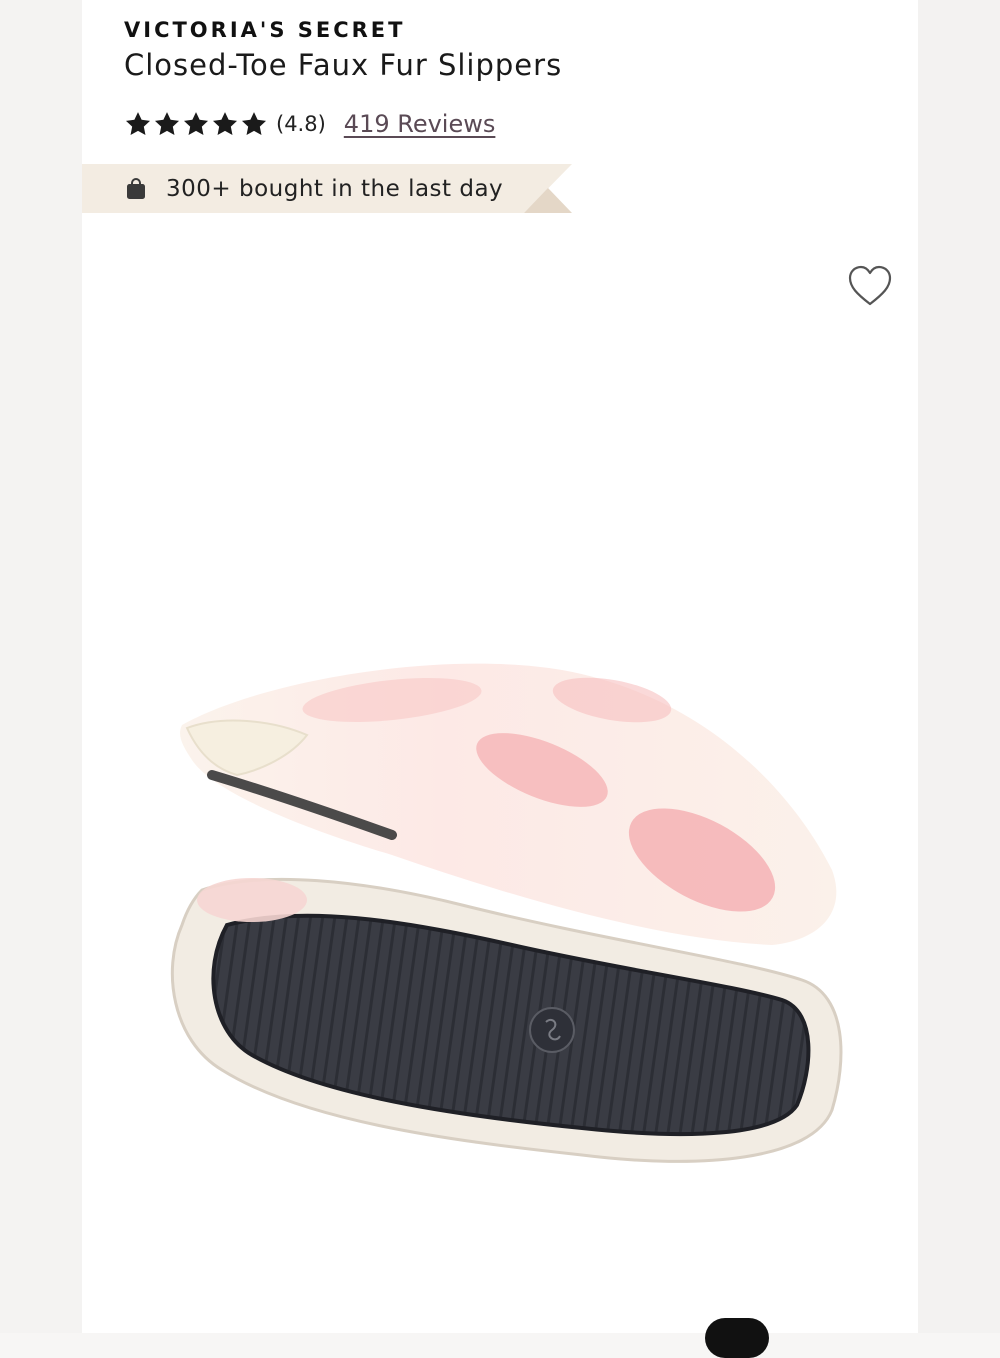 The width and height of the screenshot is (1000, 1358). Describe the element at coordinates (870, 286) in the screenshot. I see `heart-outline-icon` at that location.